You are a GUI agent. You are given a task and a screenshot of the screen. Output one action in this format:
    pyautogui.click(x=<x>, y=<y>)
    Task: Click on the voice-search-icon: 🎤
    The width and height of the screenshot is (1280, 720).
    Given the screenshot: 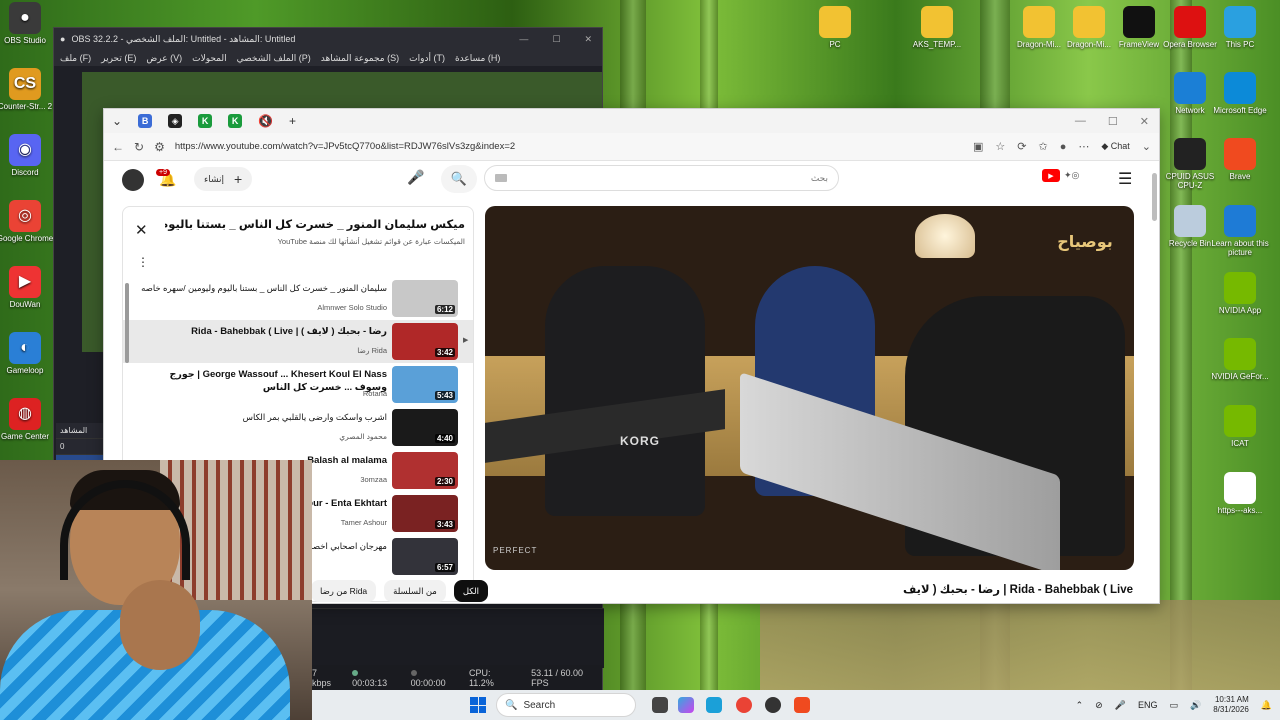 What is the action you would take?
    pyautogui.click(x=415, y=177)
    